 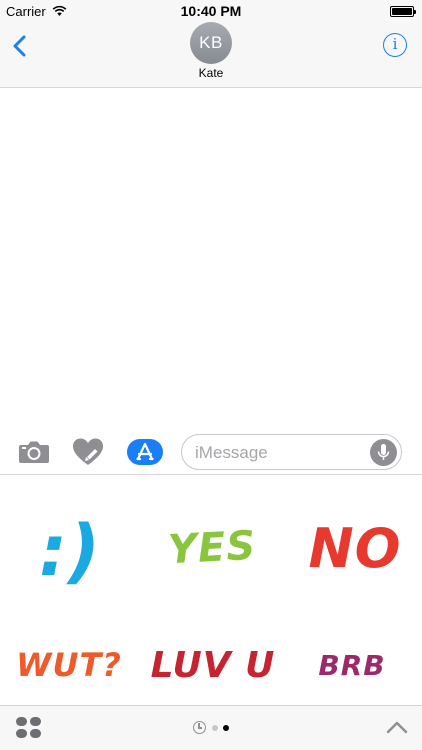 What do you see at coordinates (211, 43) in the screenshot?
I see `contact-avatar: KB` at bounding box center [211, 43].